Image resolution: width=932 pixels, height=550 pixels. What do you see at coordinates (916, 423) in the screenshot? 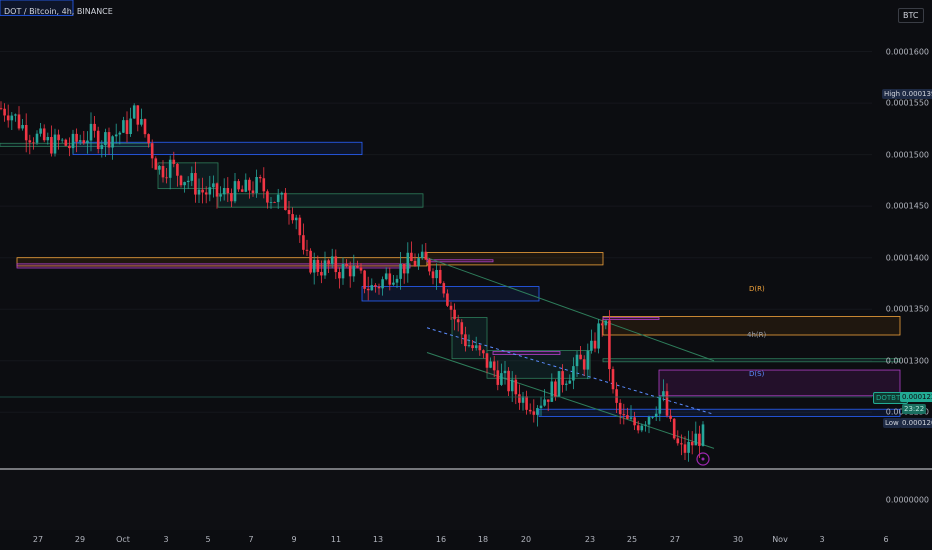
I see `low-value: 0.0001207` at bounding box center [916, 423].